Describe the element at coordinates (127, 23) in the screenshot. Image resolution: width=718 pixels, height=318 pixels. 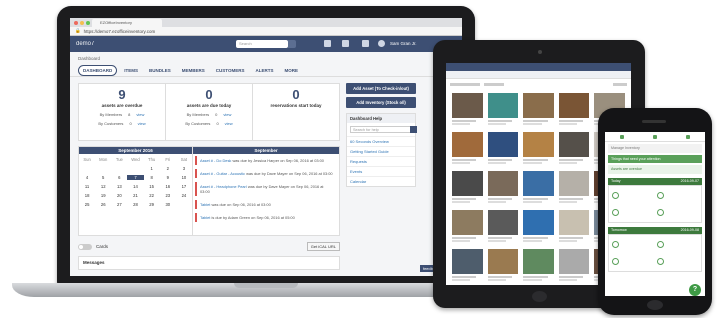
I see `browser-tab: EZOfficeInventory` at that location.